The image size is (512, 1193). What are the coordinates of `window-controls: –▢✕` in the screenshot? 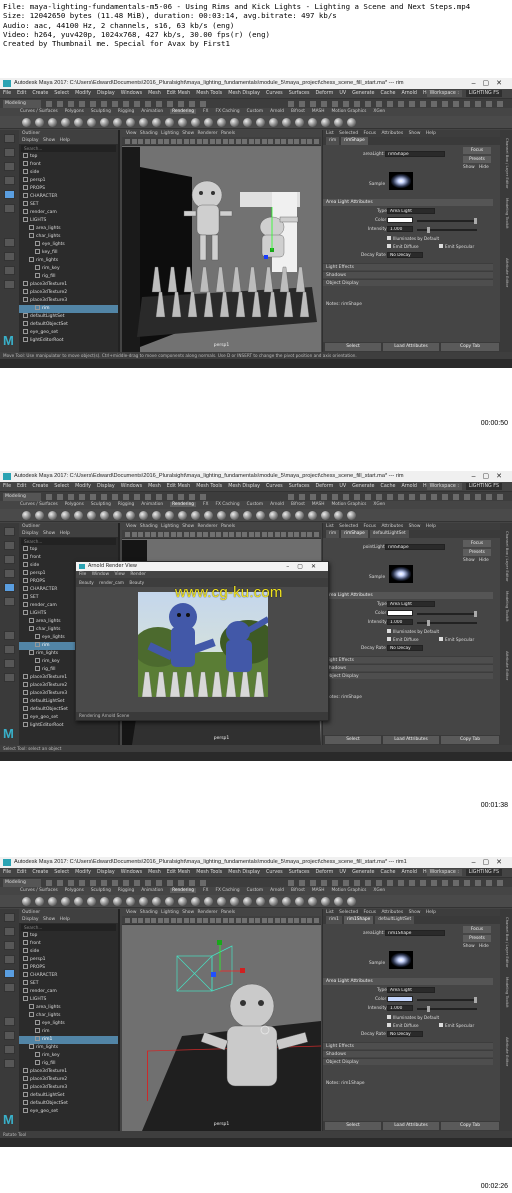 It's located at (490, 476).